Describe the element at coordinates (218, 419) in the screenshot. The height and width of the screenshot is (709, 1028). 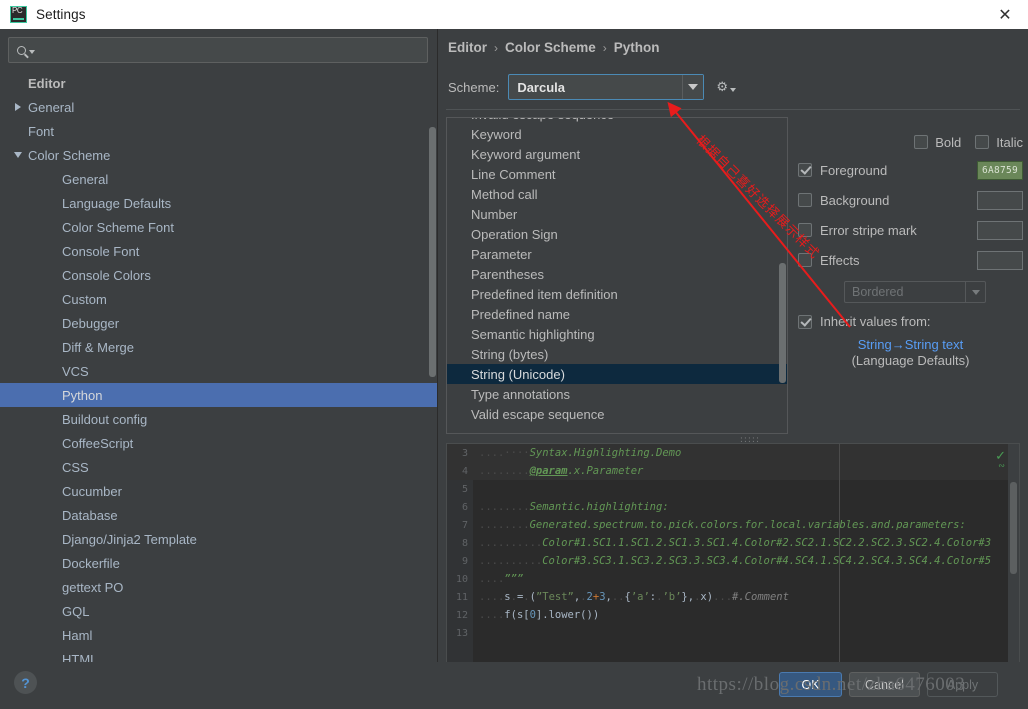
I see `sidebar-item-buildout-config: Buildout config` at that location.